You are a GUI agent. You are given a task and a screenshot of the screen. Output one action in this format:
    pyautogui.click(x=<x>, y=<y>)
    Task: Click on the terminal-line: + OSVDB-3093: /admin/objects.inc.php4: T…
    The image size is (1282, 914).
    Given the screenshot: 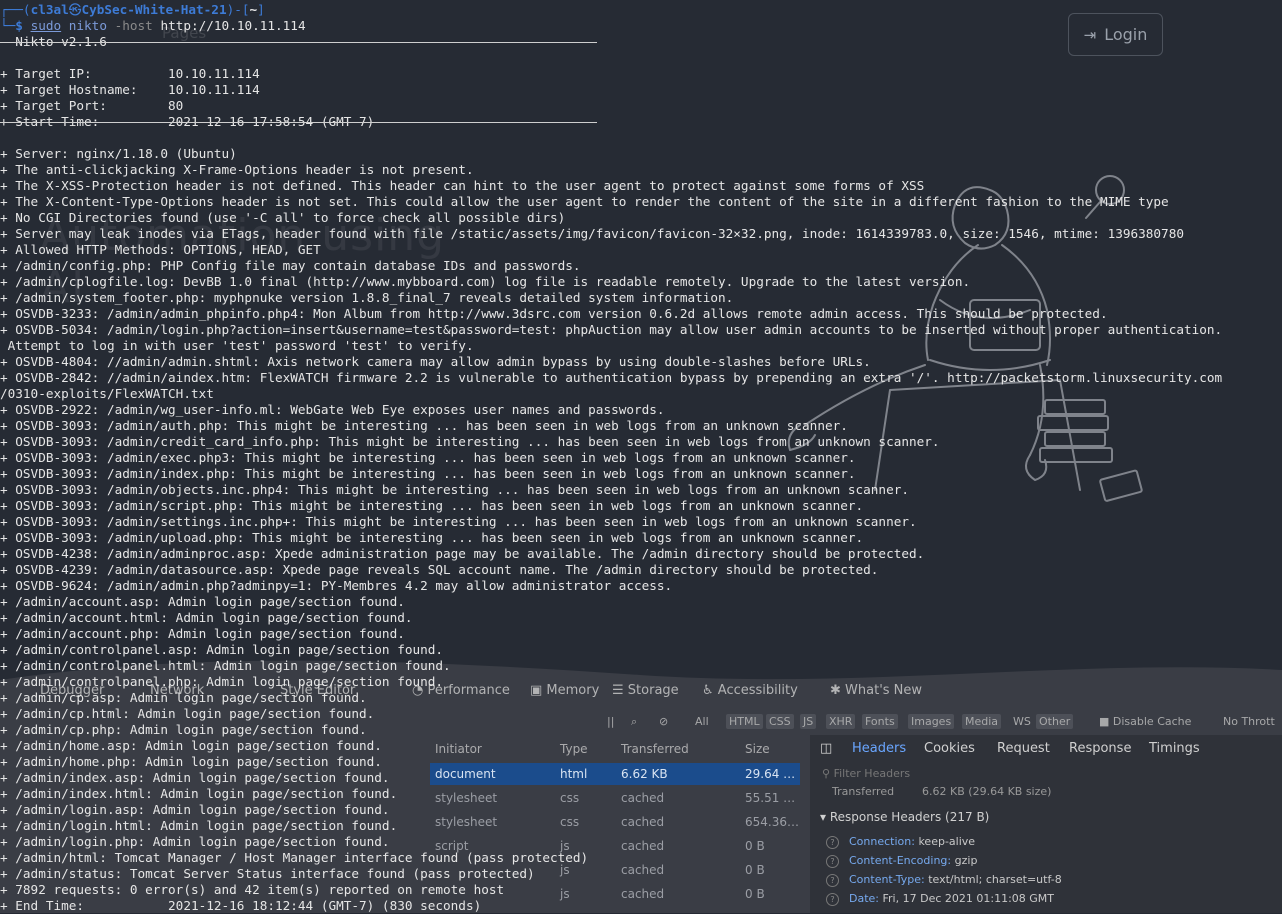 What is the action you would take?
    pyautogui.click(x=454, y=489)
    